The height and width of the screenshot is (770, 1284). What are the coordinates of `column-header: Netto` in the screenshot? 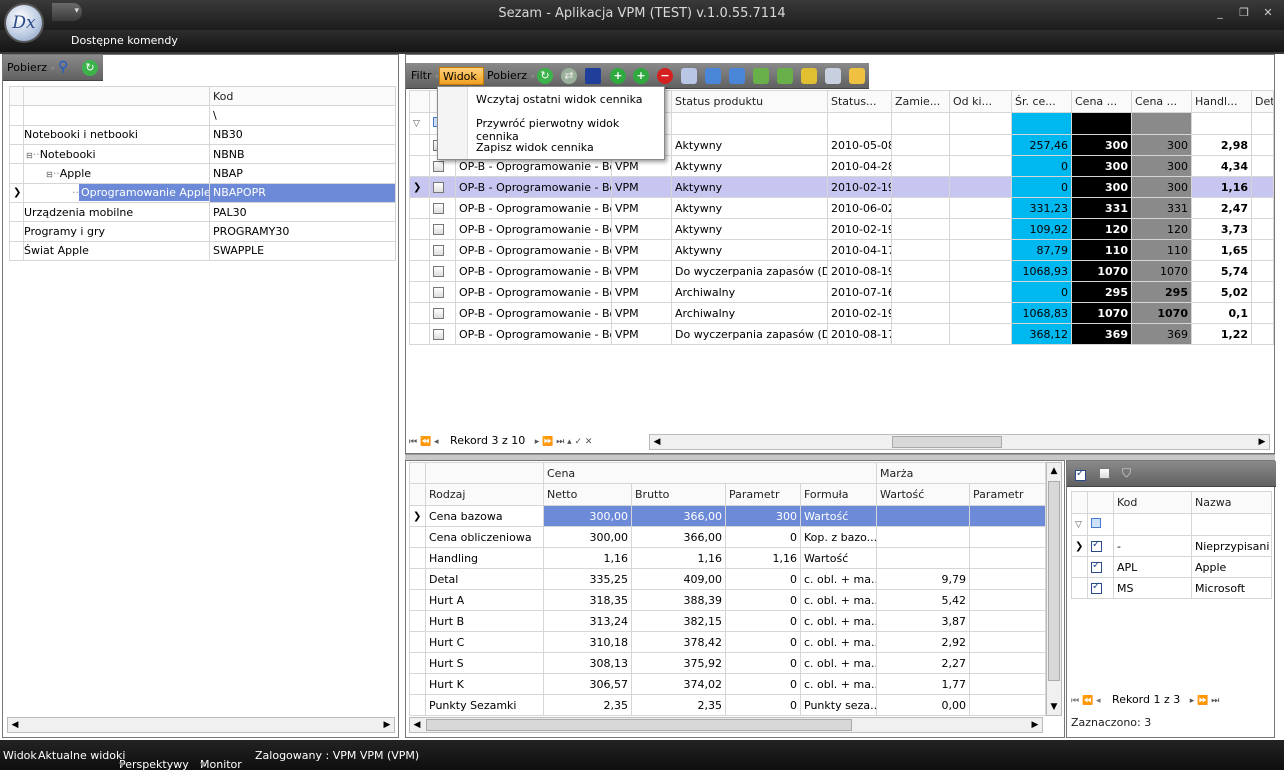 It's located at (587, 494).